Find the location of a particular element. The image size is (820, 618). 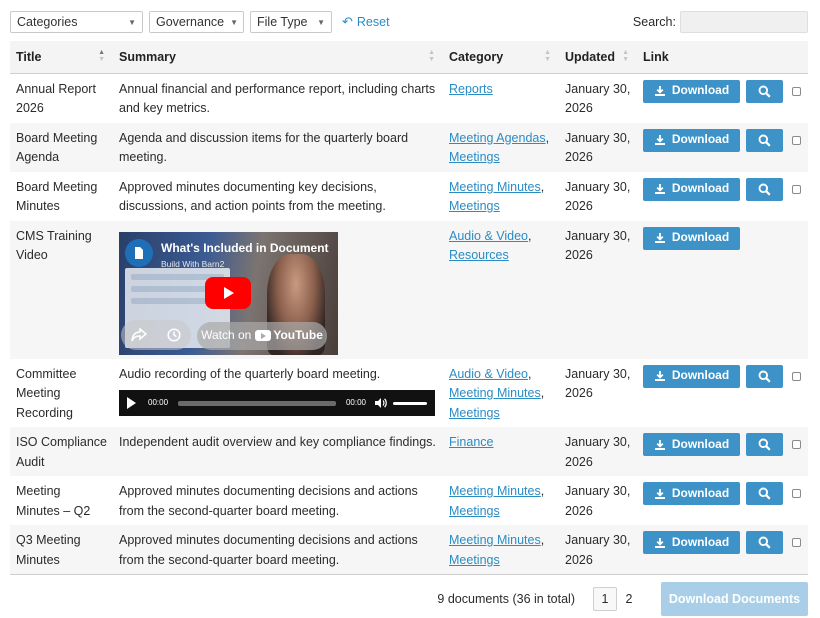

video-share-button is located at coordinates (156, 334).